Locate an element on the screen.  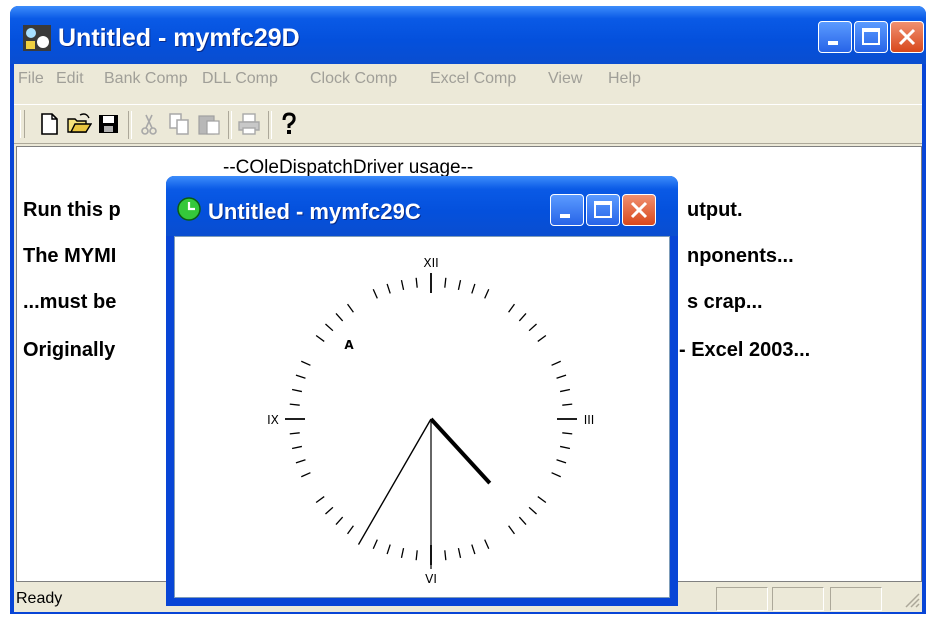
close-icon is located at coordinates (907, 37).